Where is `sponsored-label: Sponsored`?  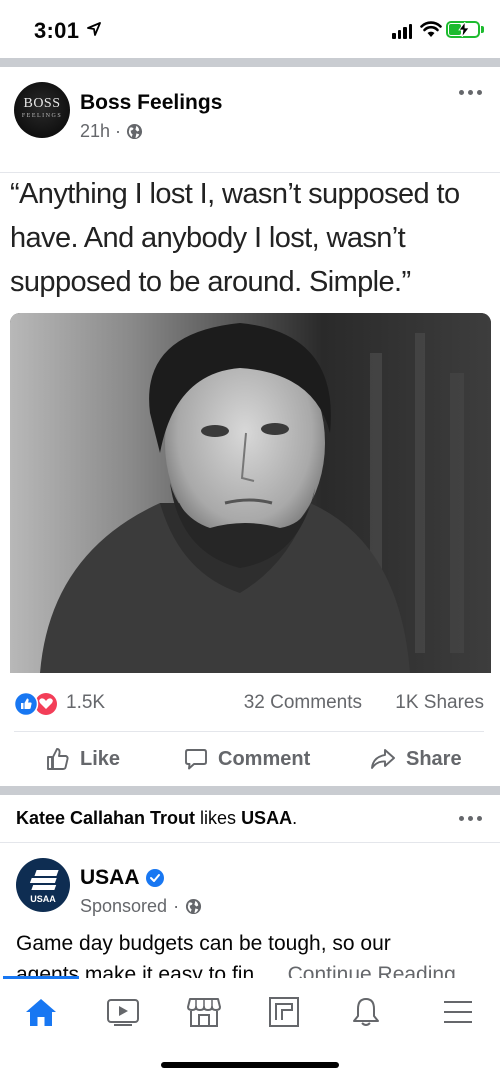
sponsored-label: Sponsored is located at coordinates (123, 906).